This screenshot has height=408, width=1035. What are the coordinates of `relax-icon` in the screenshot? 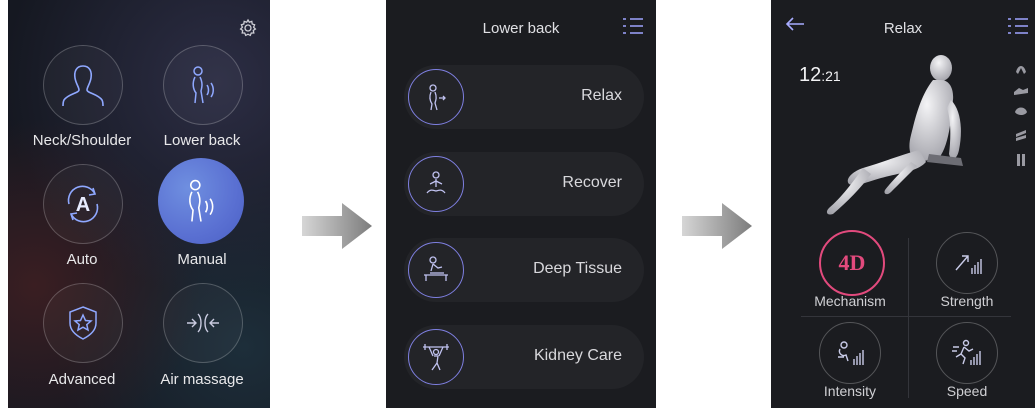 It's located at (436, 97).